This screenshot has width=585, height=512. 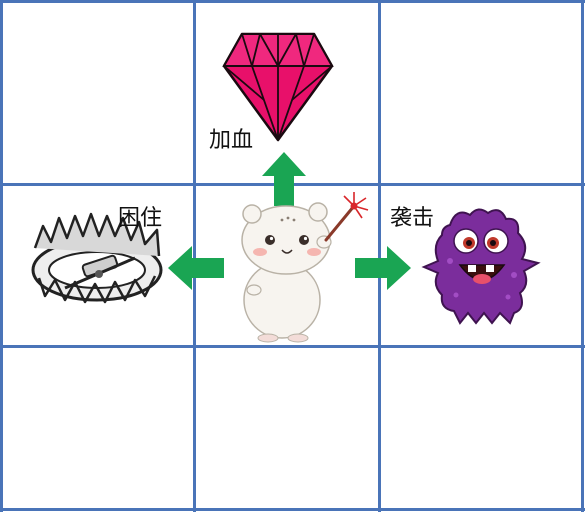 What do you see at coordinates (302, 267) in the screenshot?
I see `hamster-character-icon` at bounding box center [302, 267].